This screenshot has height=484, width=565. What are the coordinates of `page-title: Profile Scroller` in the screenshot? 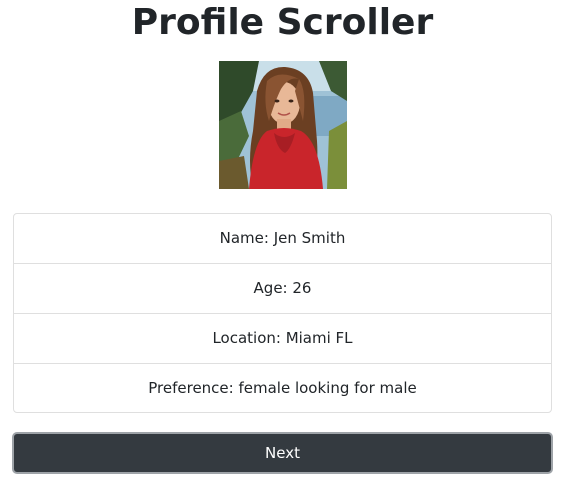 It's located at (282, 22).